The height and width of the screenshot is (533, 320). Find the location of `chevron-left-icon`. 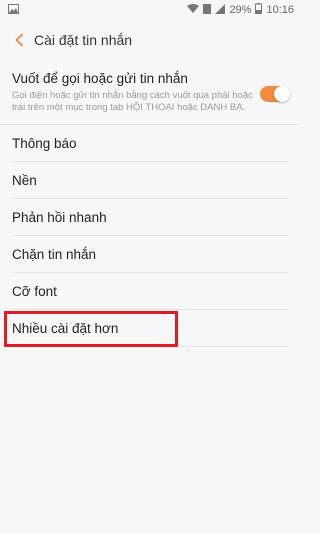

chevron-left-icon is located at coordinates (18, 40).